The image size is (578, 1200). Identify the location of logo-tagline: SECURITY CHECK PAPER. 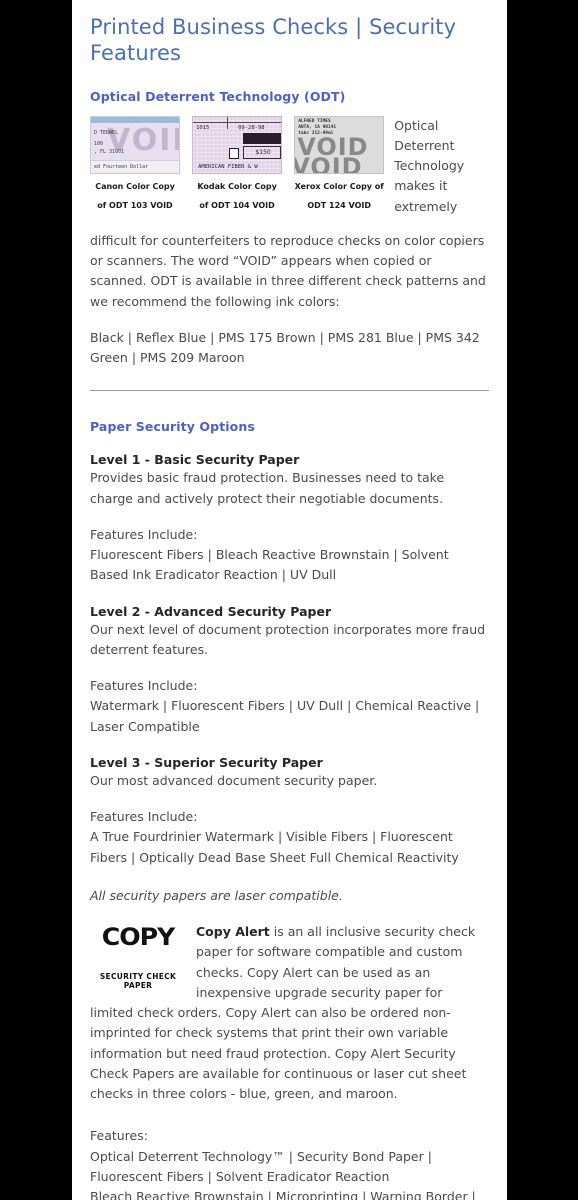
(138, 981).